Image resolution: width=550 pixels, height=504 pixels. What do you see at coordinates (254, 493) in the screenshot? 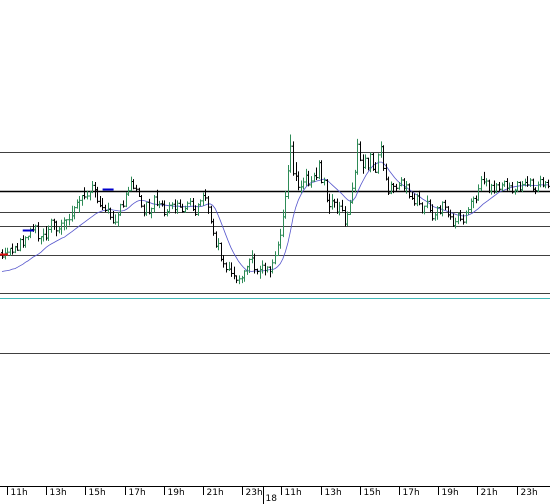
I see `time-tick-label: 23h` at bounding box center [254, 493].